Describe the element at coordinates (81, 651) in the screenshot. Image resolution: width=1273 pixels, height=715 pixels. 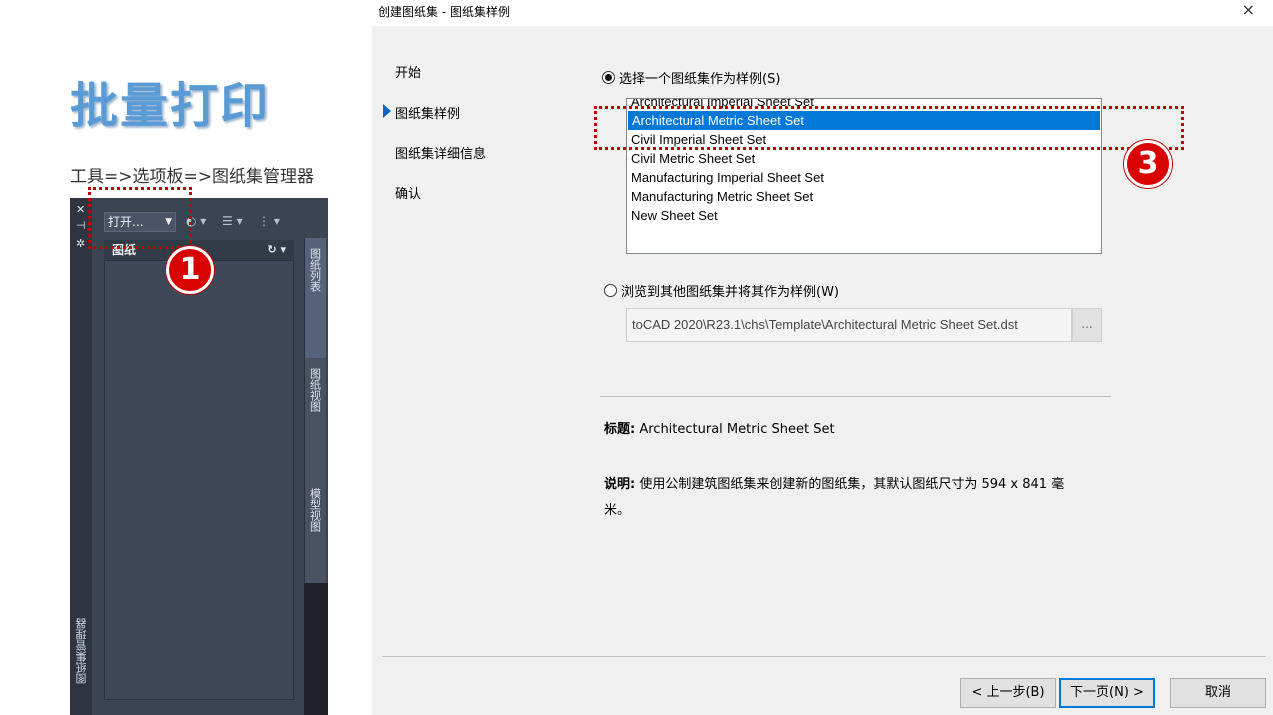
I see `palette-side-label: 图纸集管理器` at that location.